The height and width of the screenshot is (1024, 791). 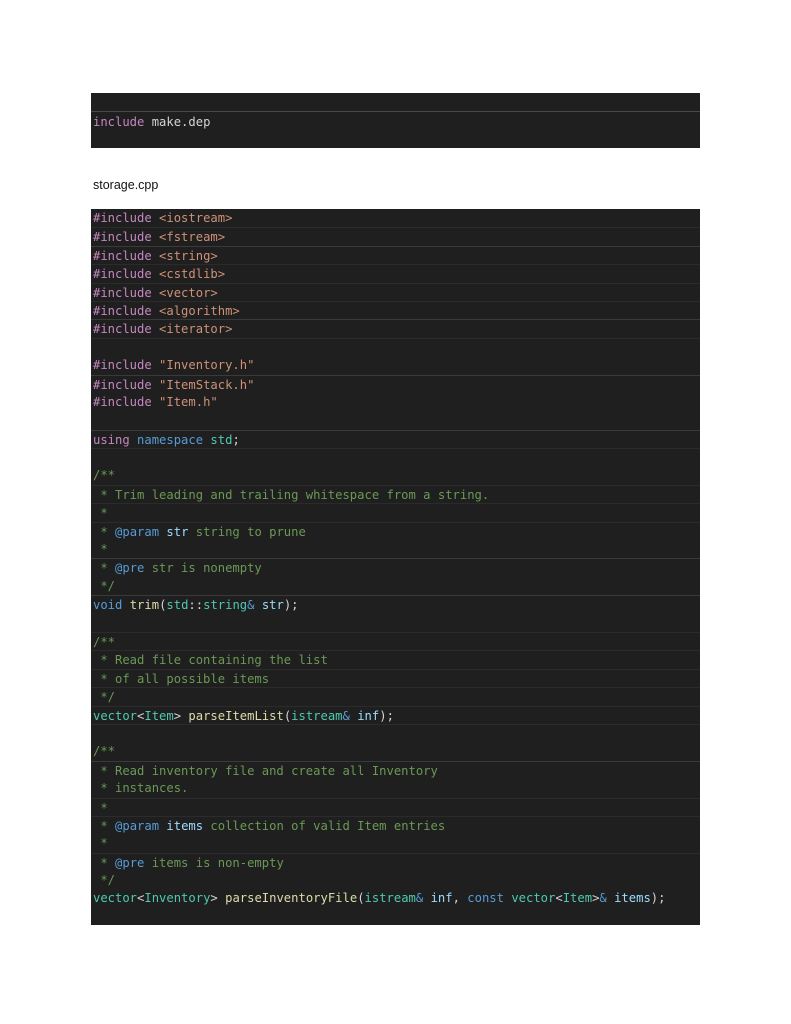 I want to click on code-token: void, so click(x=108, y=605).